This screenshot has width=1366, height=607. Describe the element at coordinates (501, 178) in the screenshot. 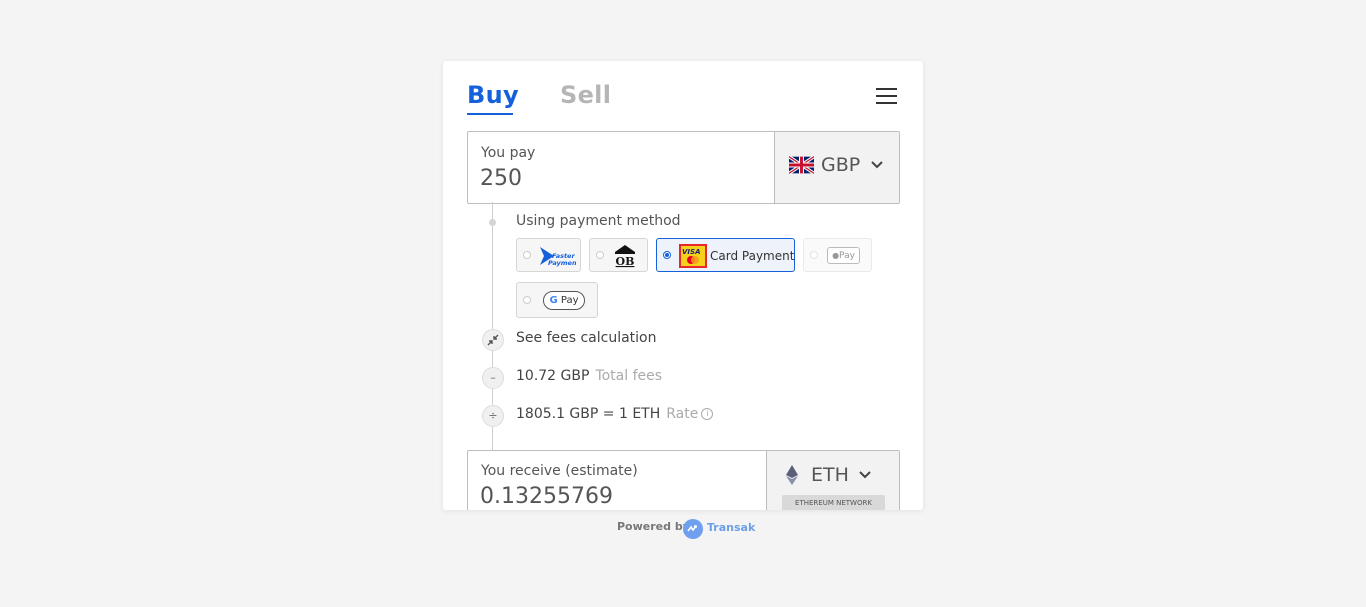

I see `you-pay-amount-input: 250` at that location.